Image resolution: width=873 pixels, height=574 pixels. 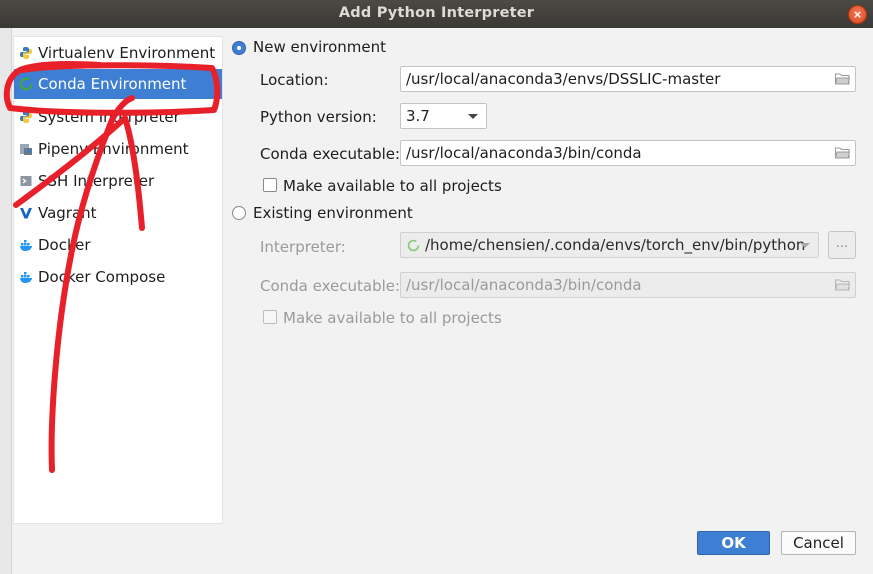 What do you see at coordinates (418, 116) in the screenshot?
I see `python-version-value: 3.7` at bounding box center [418, 116].